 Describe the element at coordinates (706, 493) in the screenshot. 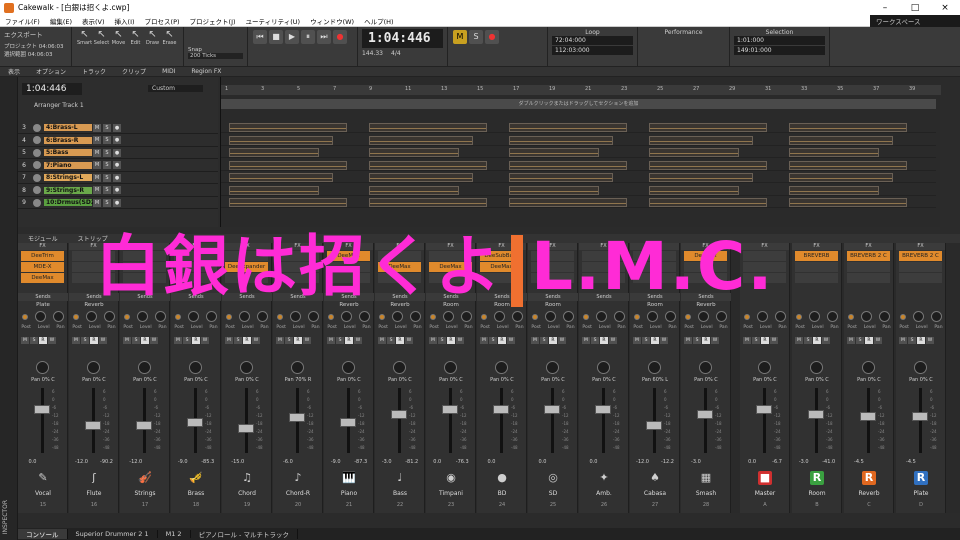

I see `strip-name: Smash` at that location.